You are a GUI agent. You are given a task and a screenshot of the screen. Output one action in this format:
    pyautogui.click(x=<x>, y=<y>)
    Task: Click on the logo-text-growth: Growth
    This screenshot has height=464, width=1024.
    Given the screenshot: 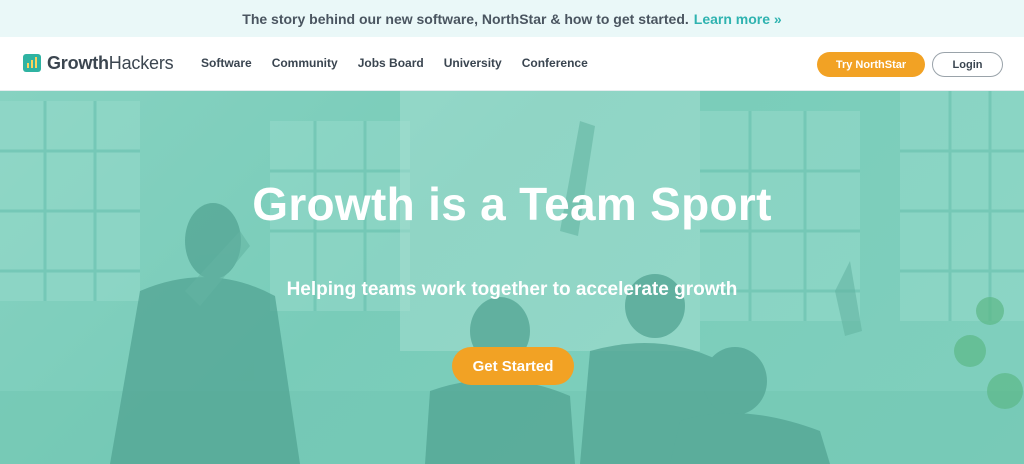 What is the action you would take?
    pyautogui.click(x=78, y=62)
    